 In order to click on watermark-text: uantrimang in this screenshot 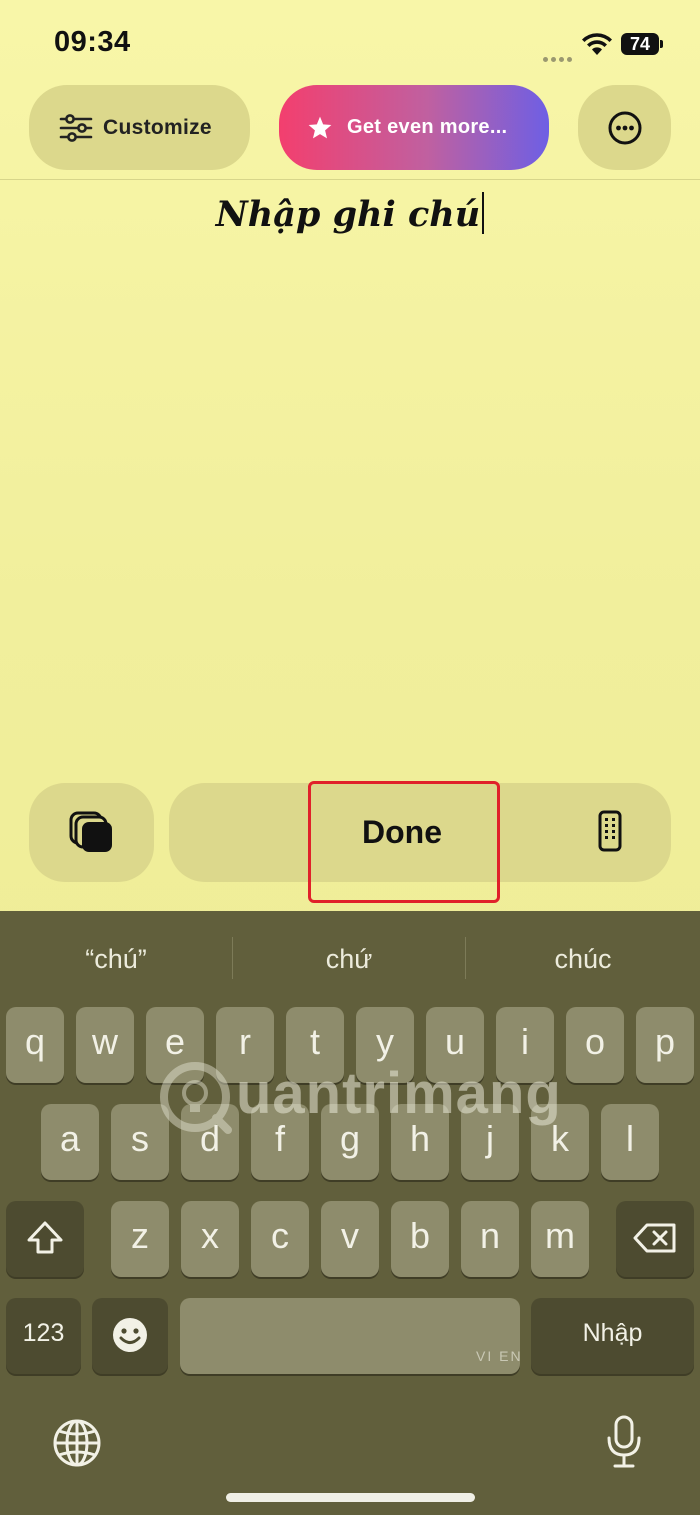, I will do `click(399, 1093)`.